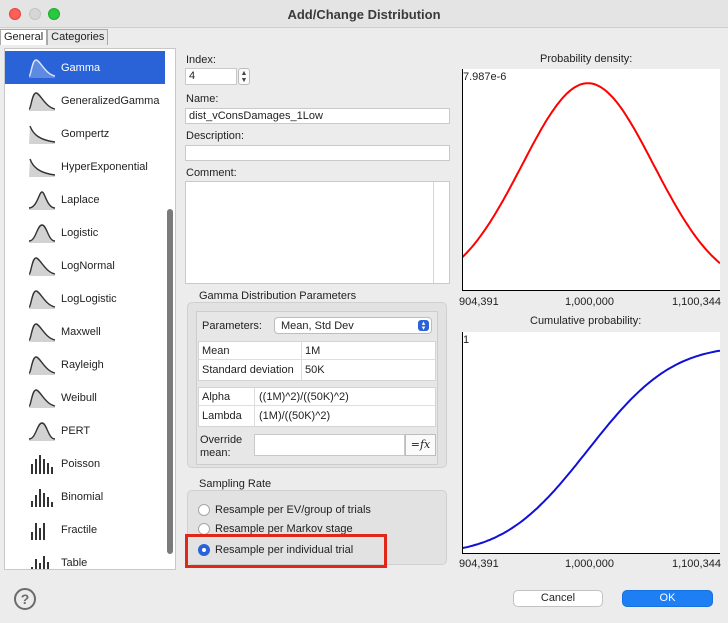 The image size is (728, 623). What do you see at coordinates (204, 510) in the screenshot?
I see `radio-button` at bounding box center [204, 510].